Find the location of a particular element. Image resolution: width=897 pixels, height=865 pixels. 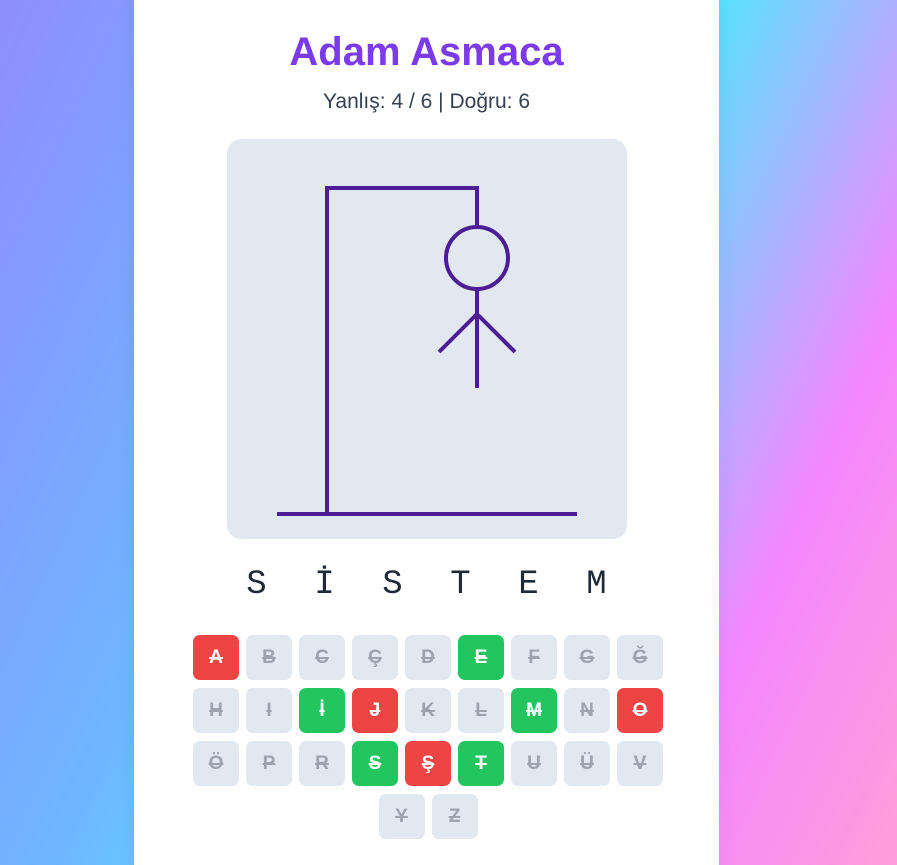

score-status: Yanlış: 4 / 6 | Doğru: 6 is located at coordinates (426, 102).